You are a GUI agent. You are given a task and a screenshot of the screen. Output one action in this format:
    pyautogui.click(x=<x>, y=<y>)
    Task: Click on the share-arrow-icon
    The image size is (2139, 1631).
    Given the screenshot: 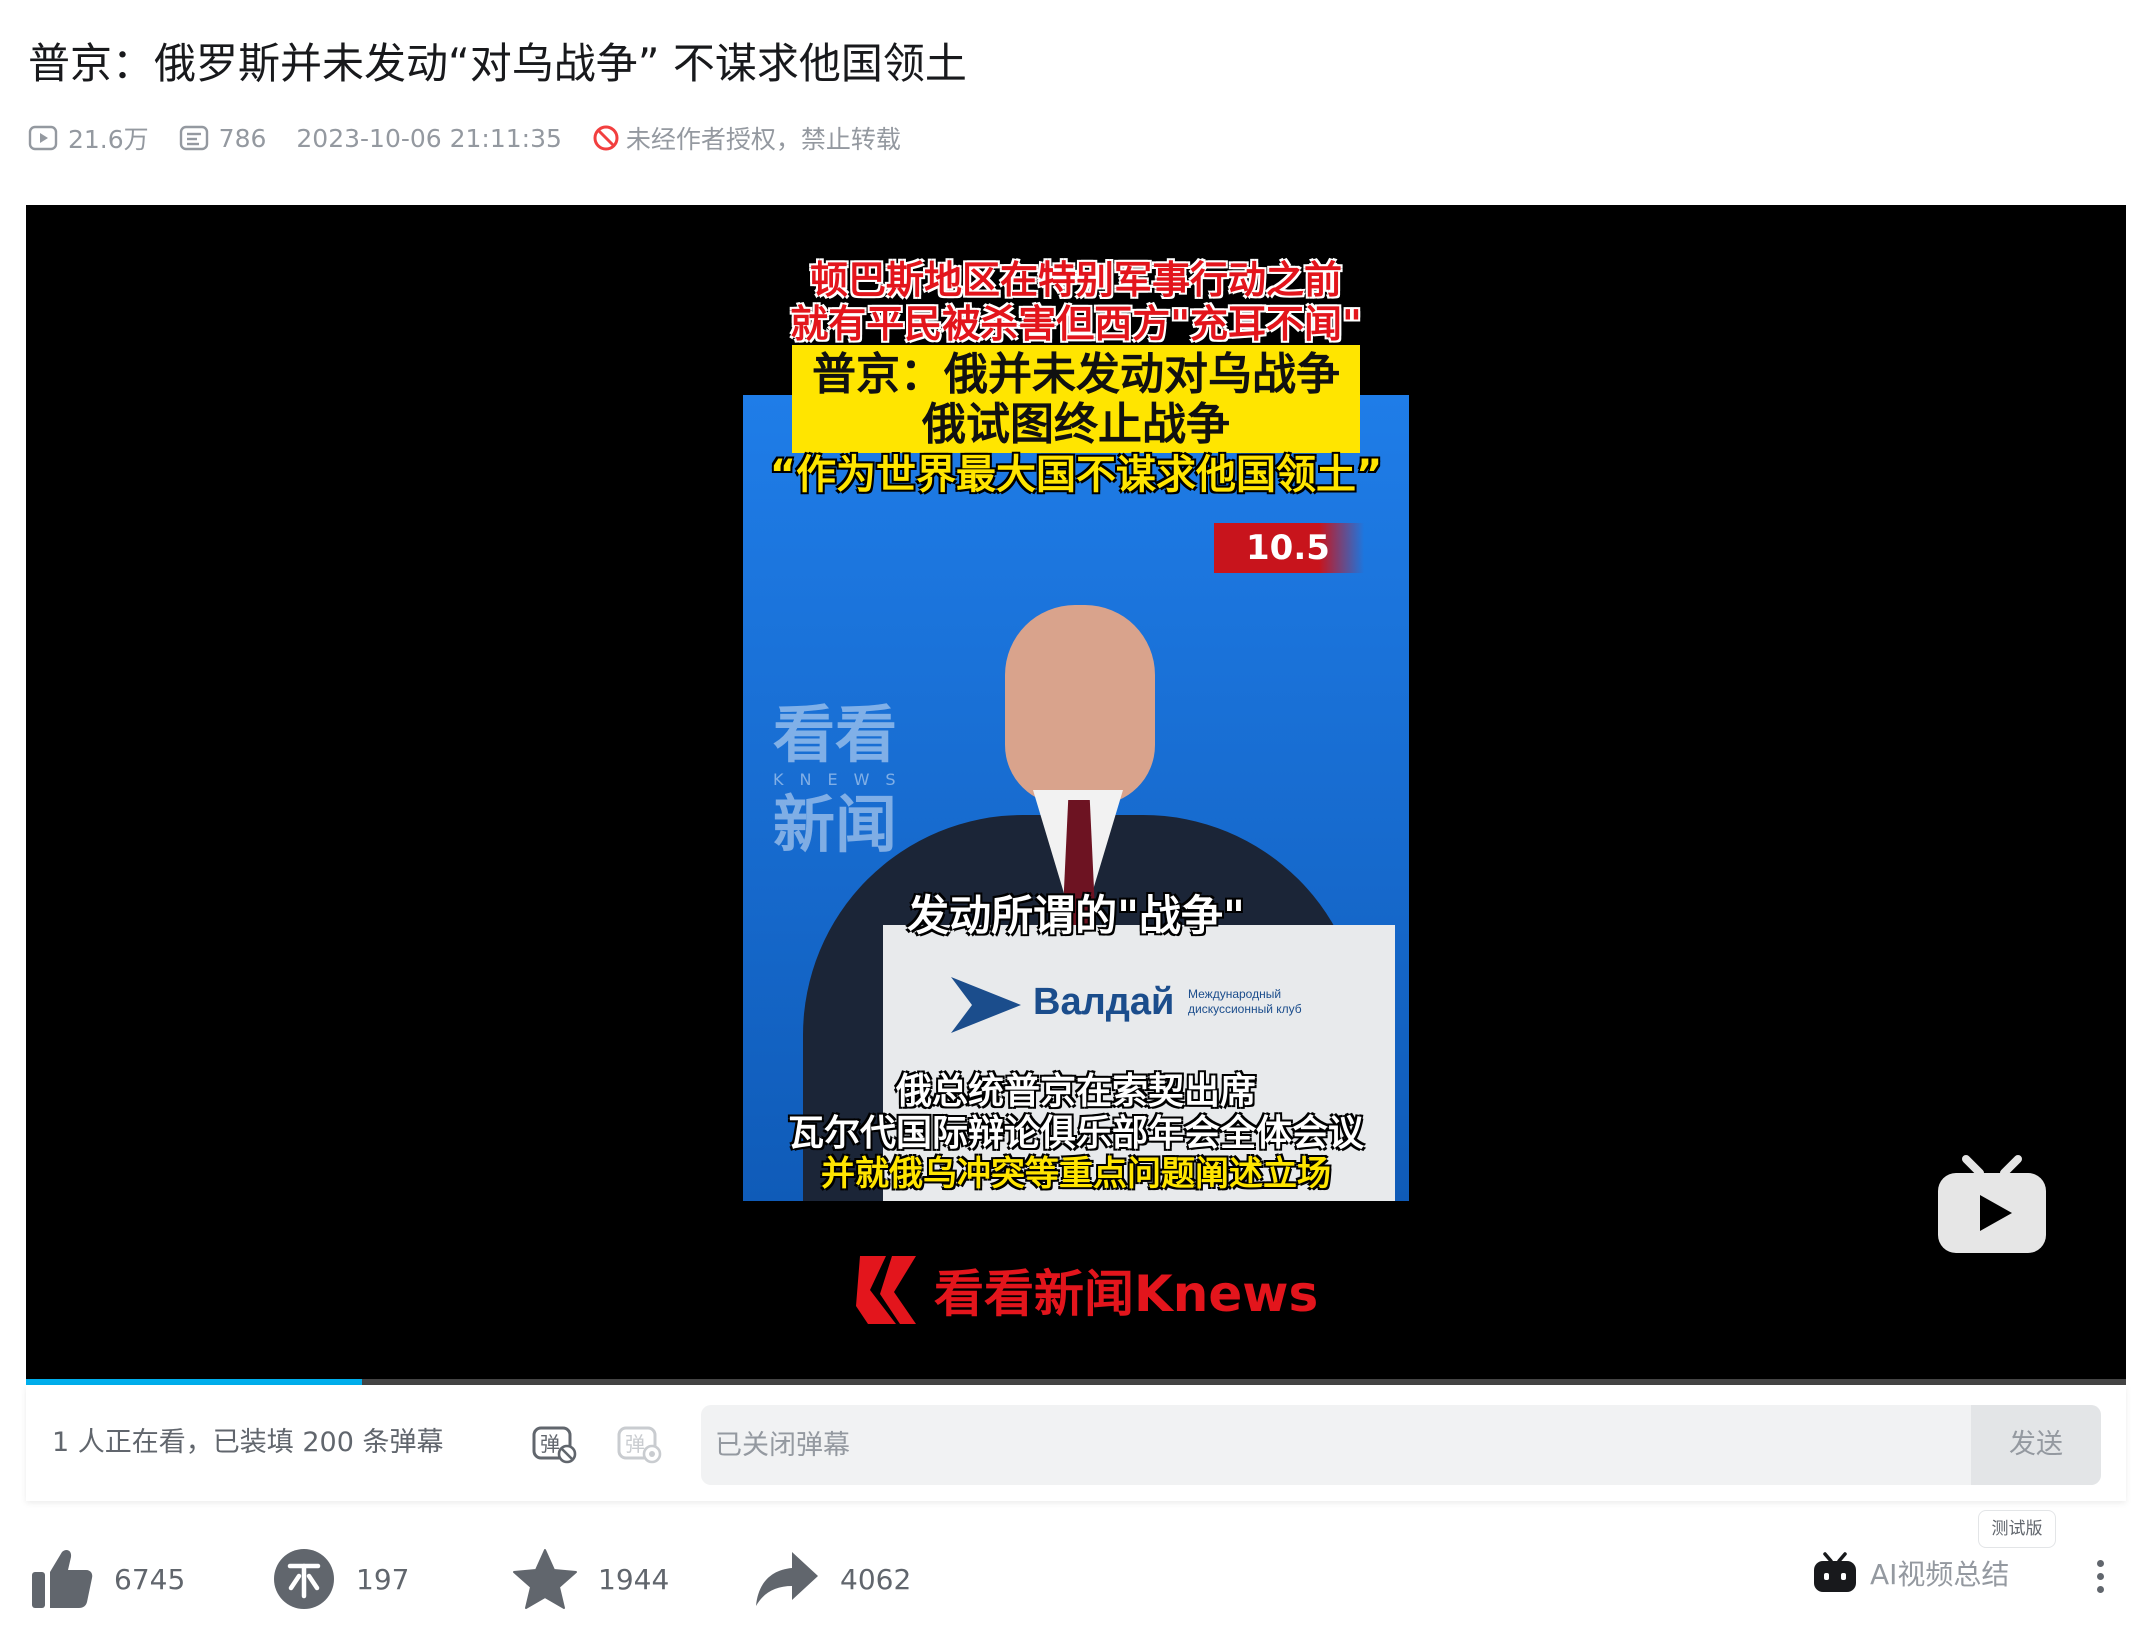 What is the action you would take?
    pyautogui.click(x=787, y=1579)
    